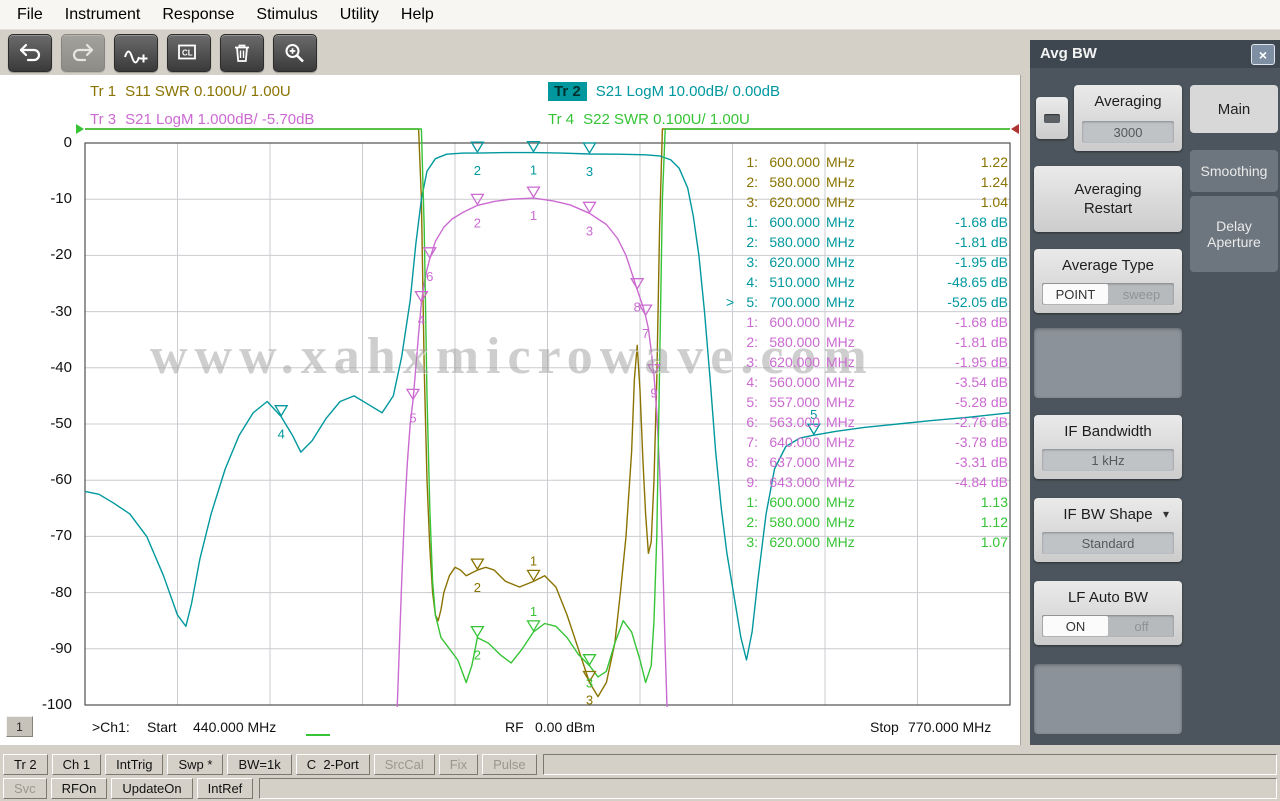 This screenshot has height=801, width=1280. I want to click on marker-readout-row: 3: 620.000 MHz 1.07, so click(867, 542).